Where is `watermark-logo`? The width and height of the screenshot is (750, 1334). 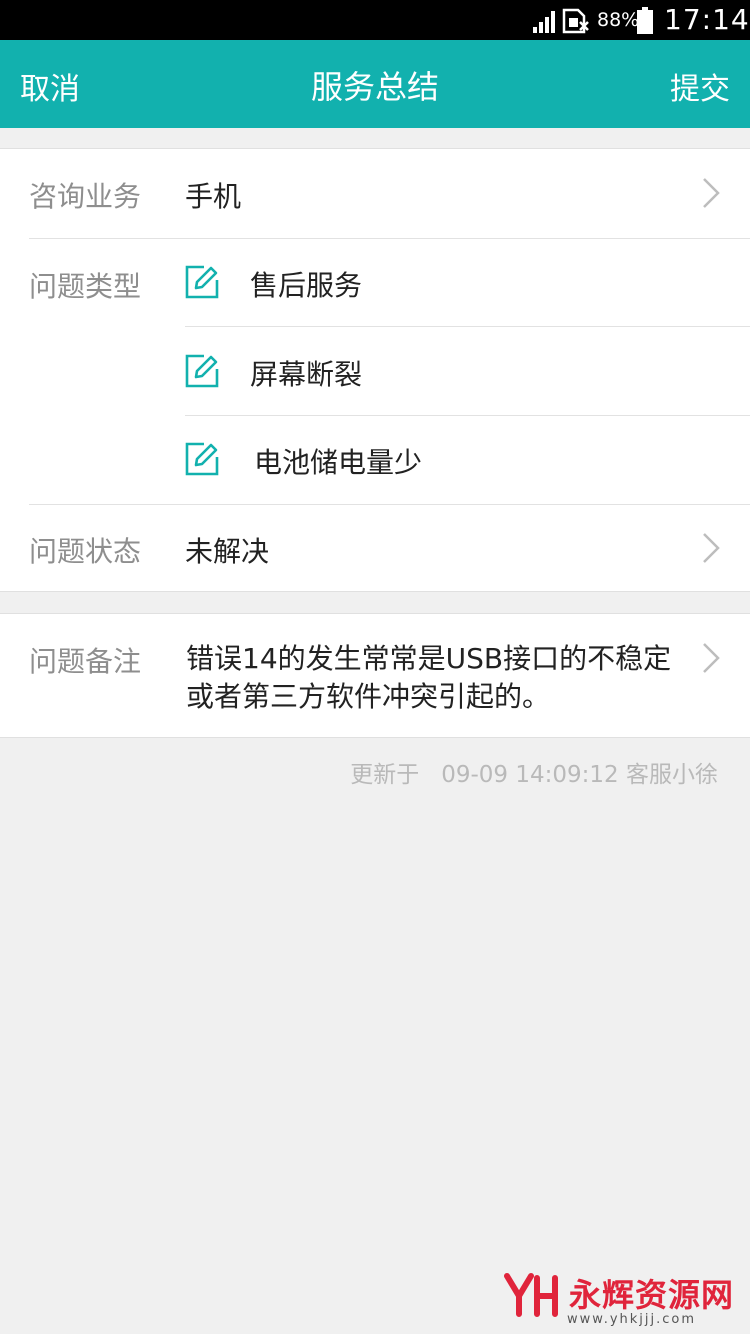
watermark-logo is located at coordinates (531, 1295).